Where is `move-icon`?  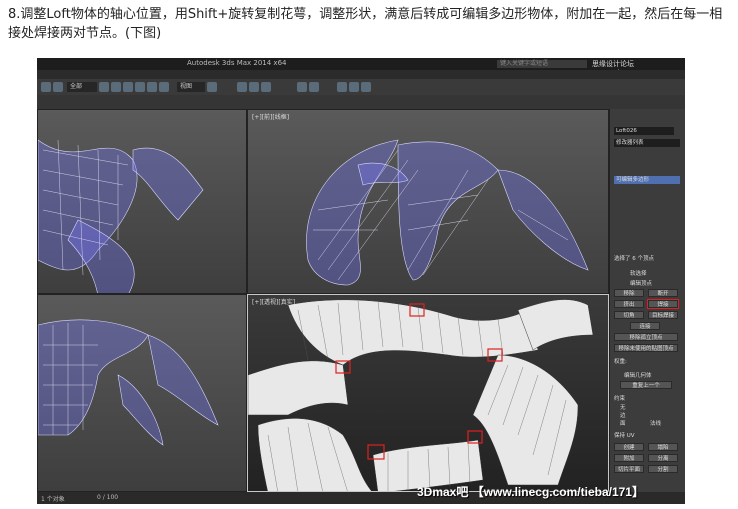
move-icon is located at coordinates (140, 87).